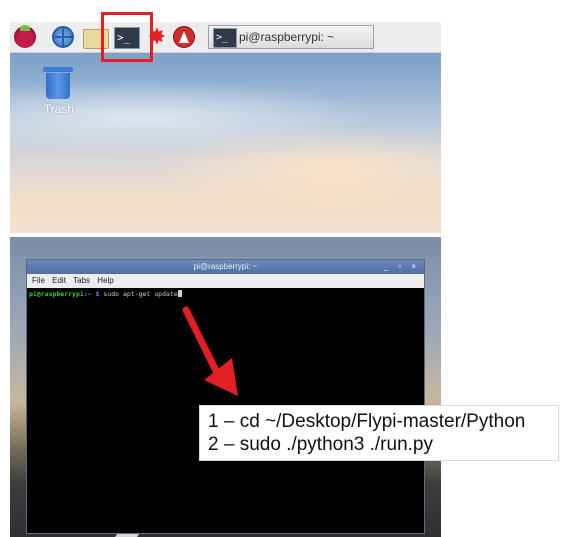  I want to click on mathematica-icon, so click(184, 37).